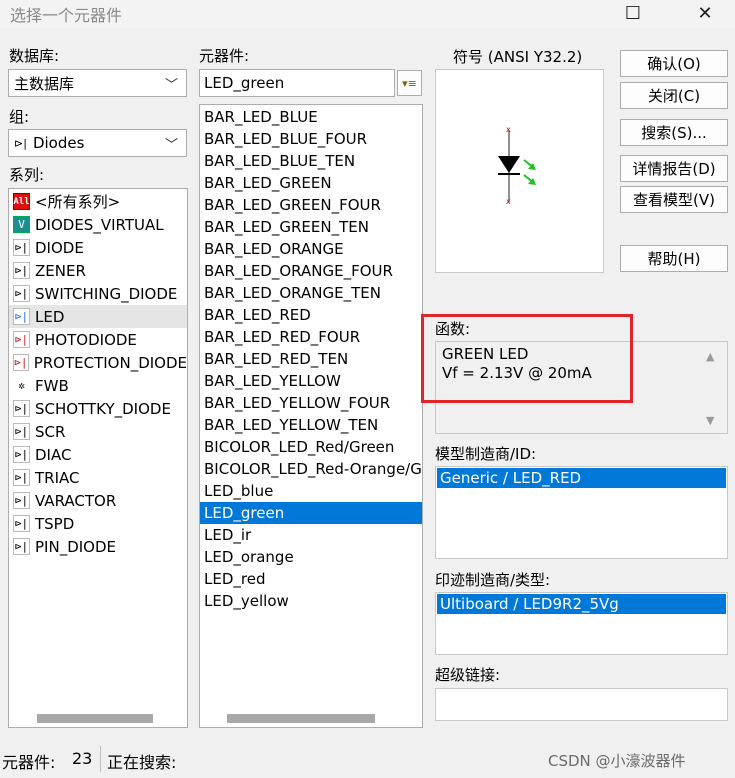 The image size is (735, 778). I want to click on family-item: ⊳| SWITCHING_DIODE, so click(98, 293).